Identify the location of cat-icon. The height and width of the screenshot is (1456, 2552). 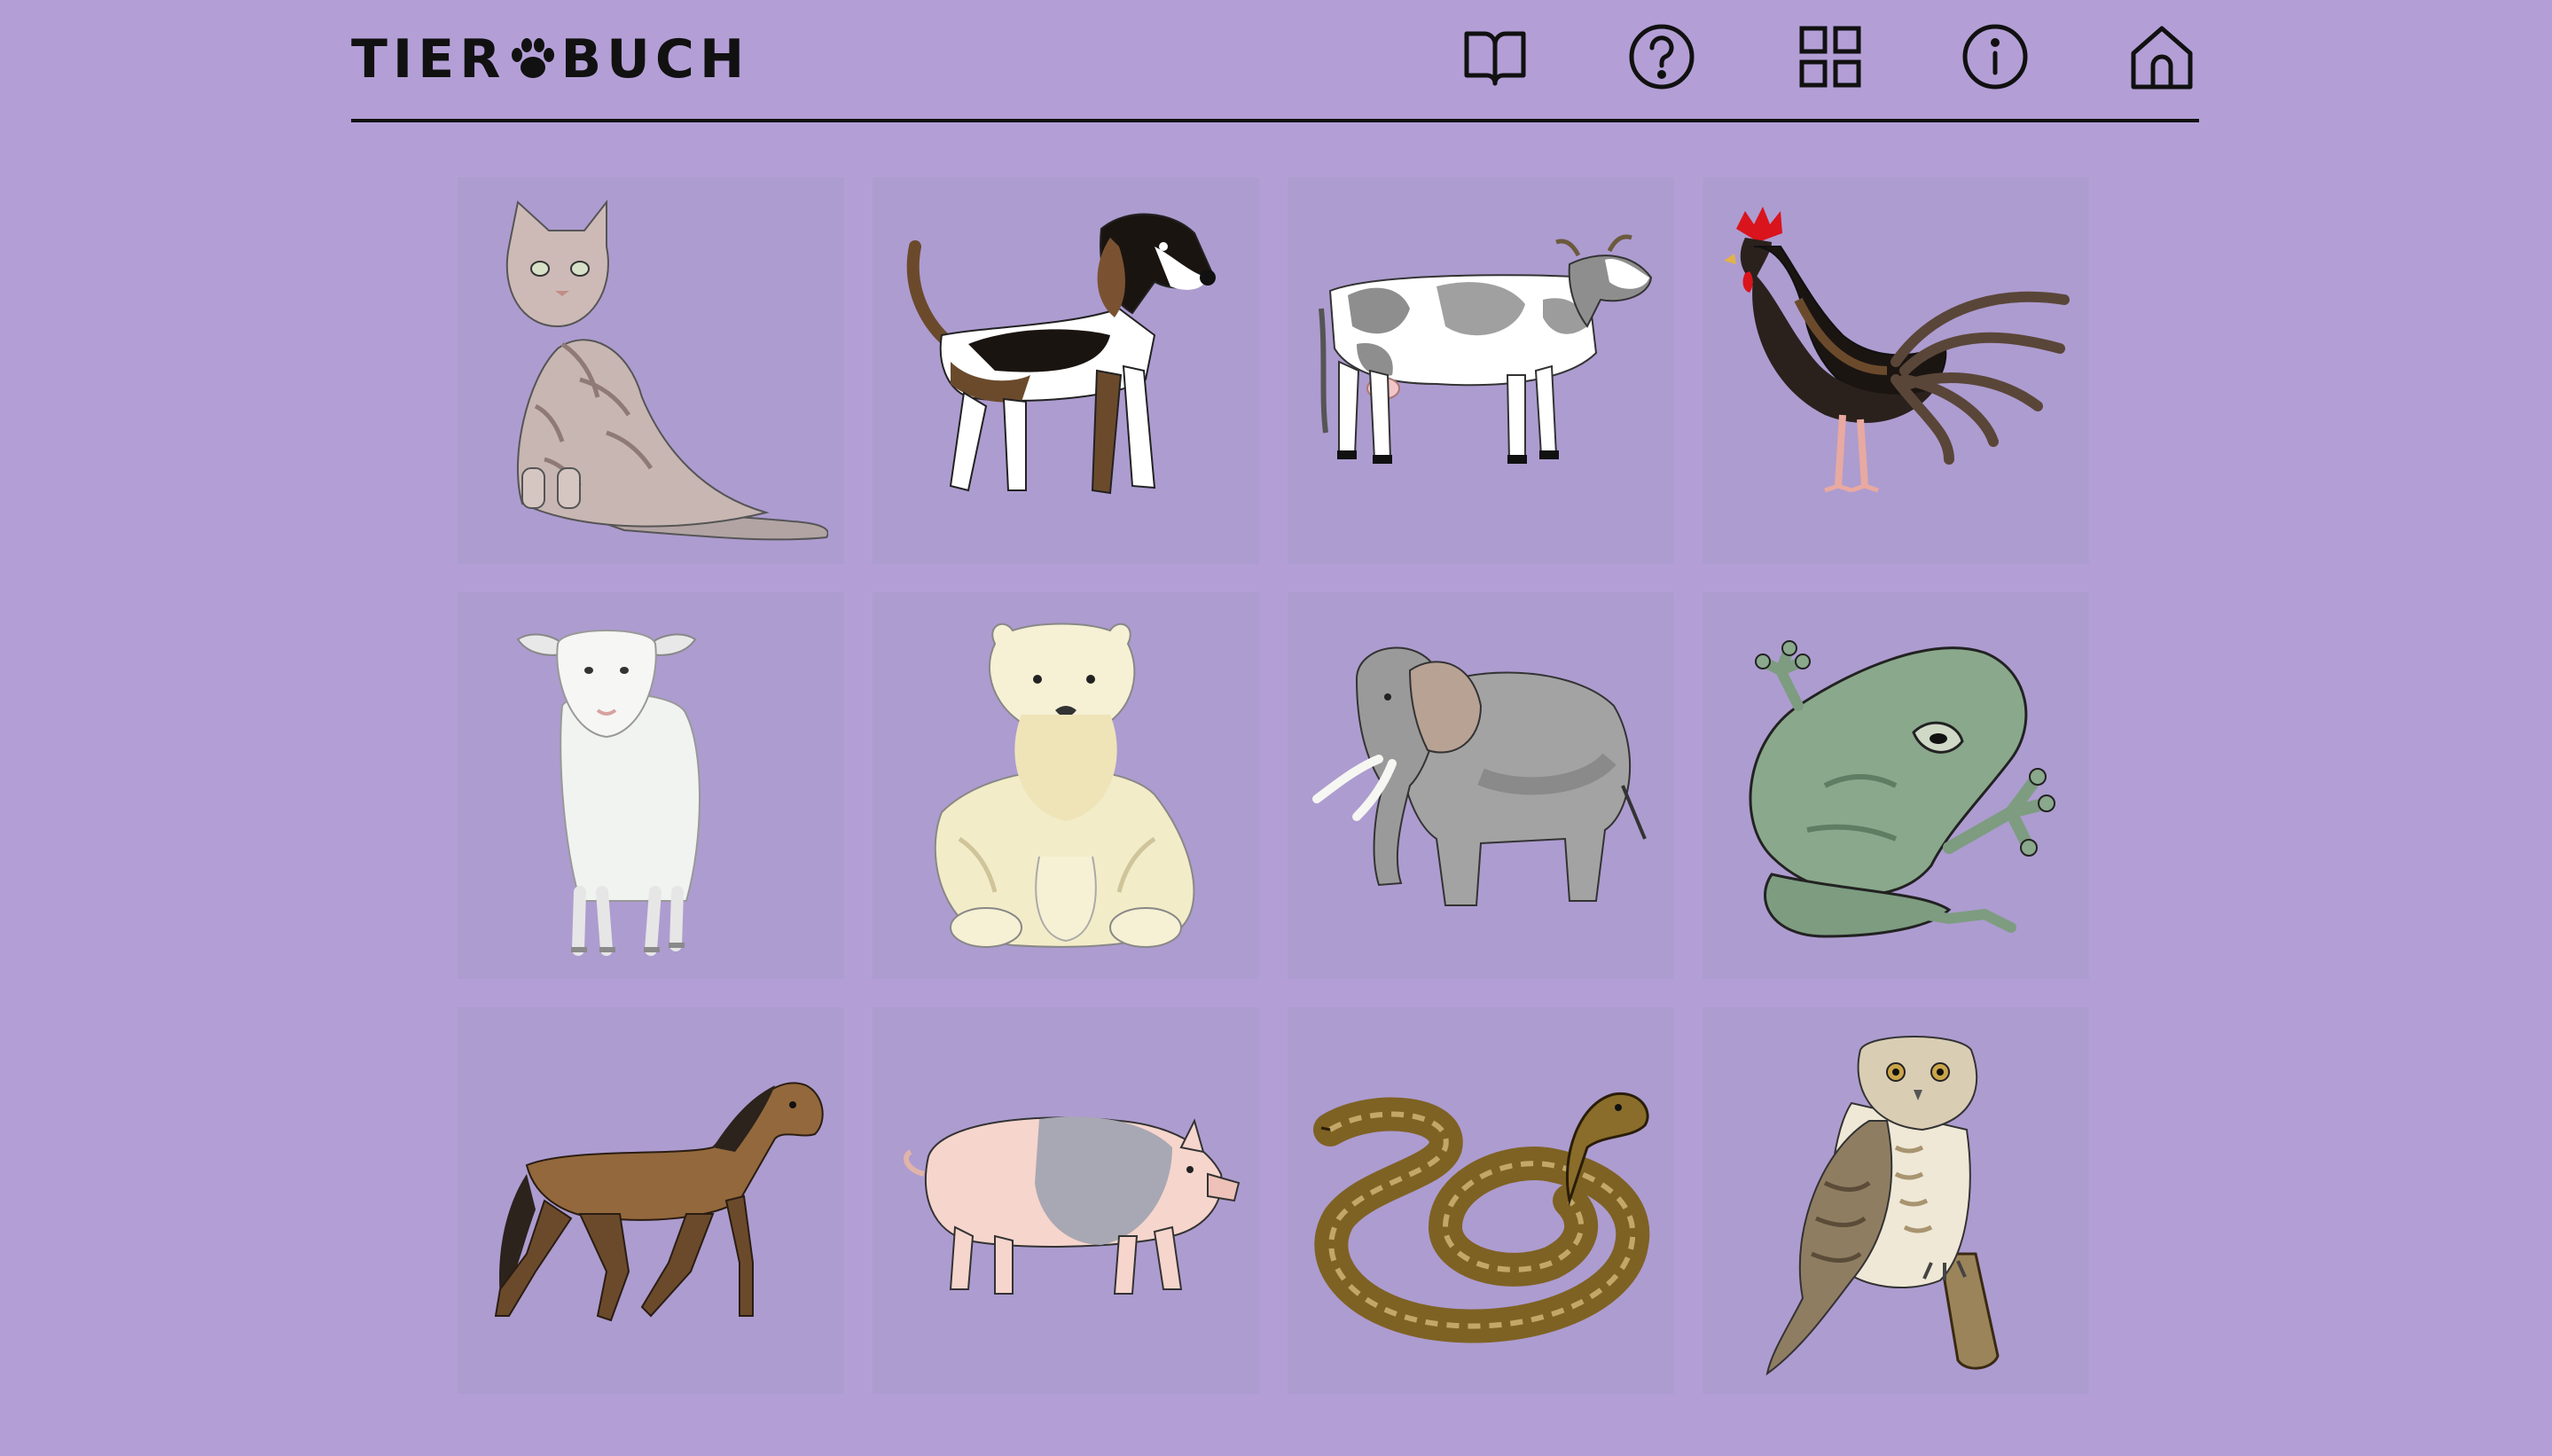
(666, 370).